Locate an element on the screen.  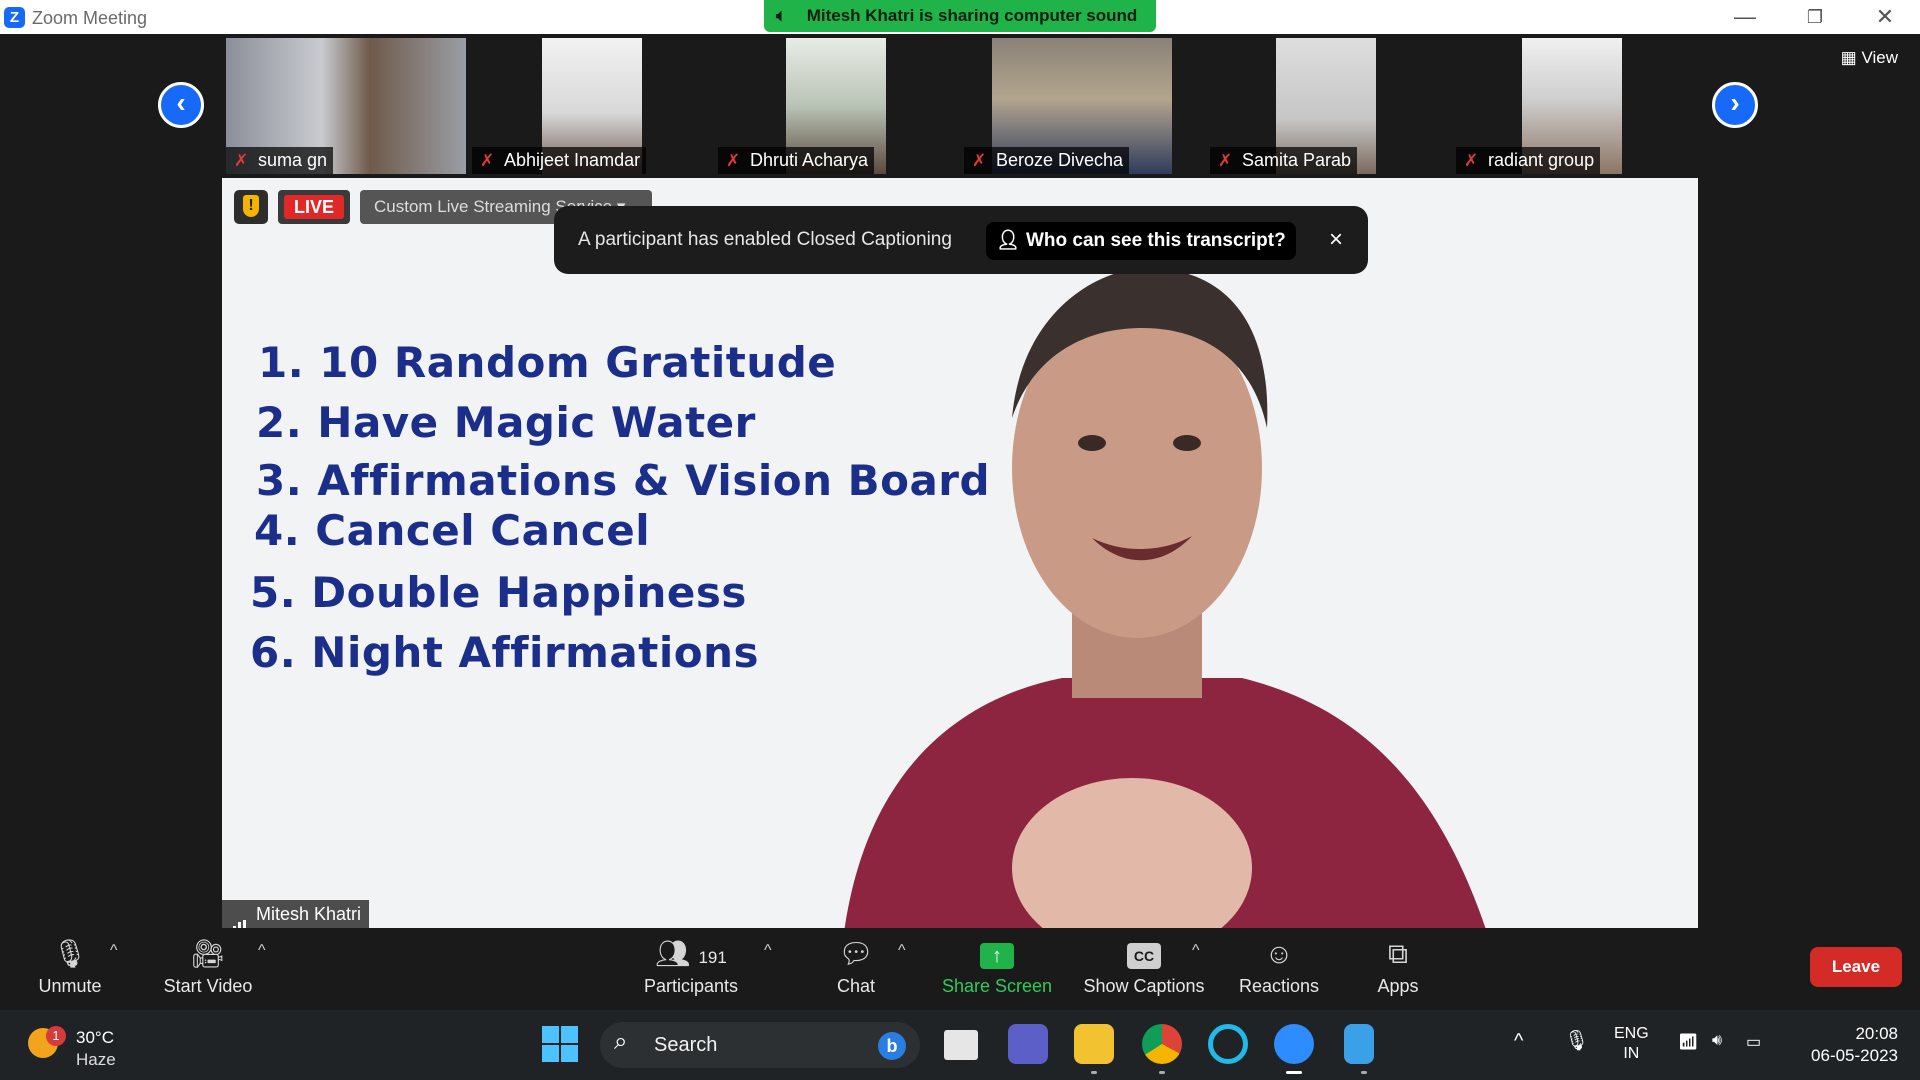
unmute-button: 🎙︎ Unmute is located at coordinates (70, 964).